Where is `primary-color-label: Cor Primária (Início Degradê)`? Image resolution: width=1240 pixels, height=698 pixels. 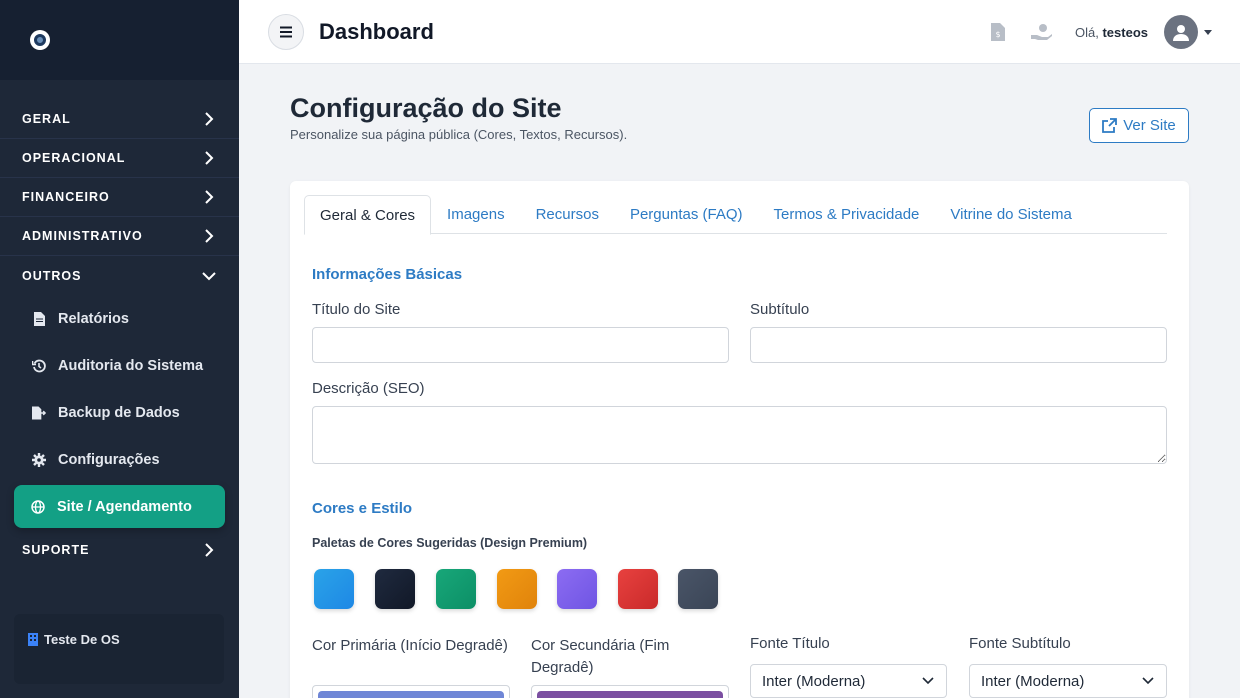
primary-color-label: Cor Primária (Início Degradê) is located at coordinates (410, 645).